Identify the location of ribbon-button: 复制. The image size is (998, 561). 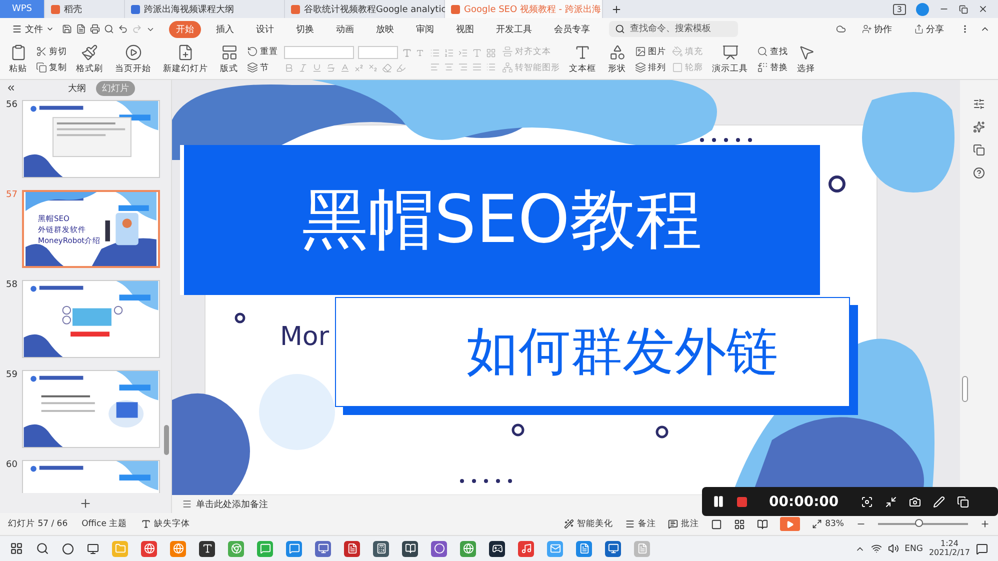
(51, 68).